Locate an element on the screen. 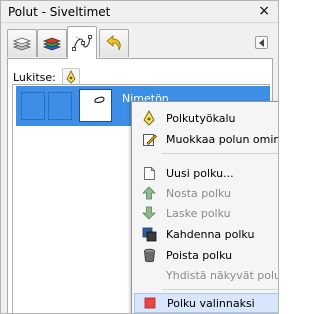 The height and width of the screenshot is (314, 320). paths-icon is located at coordinates (82, 43).